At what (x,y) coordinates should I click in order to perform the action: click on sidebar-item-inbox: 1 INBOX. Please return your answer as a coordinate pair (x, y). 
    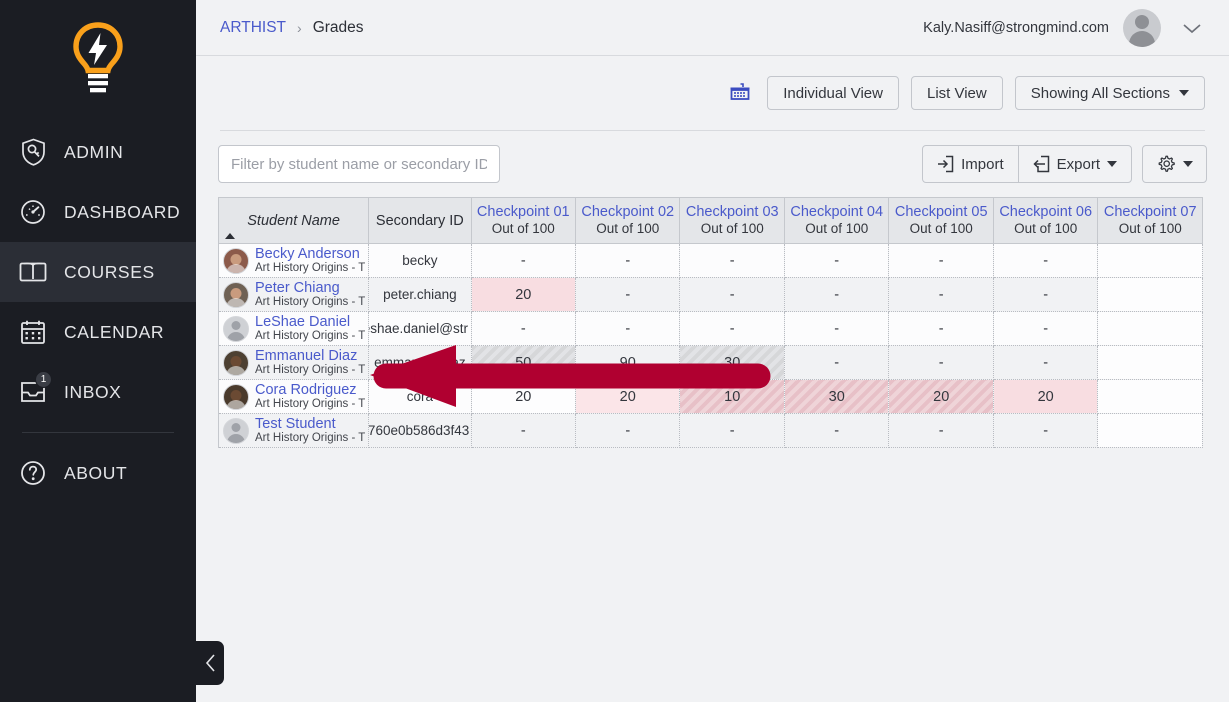
    Looking at the image, I should click on (98, 392).